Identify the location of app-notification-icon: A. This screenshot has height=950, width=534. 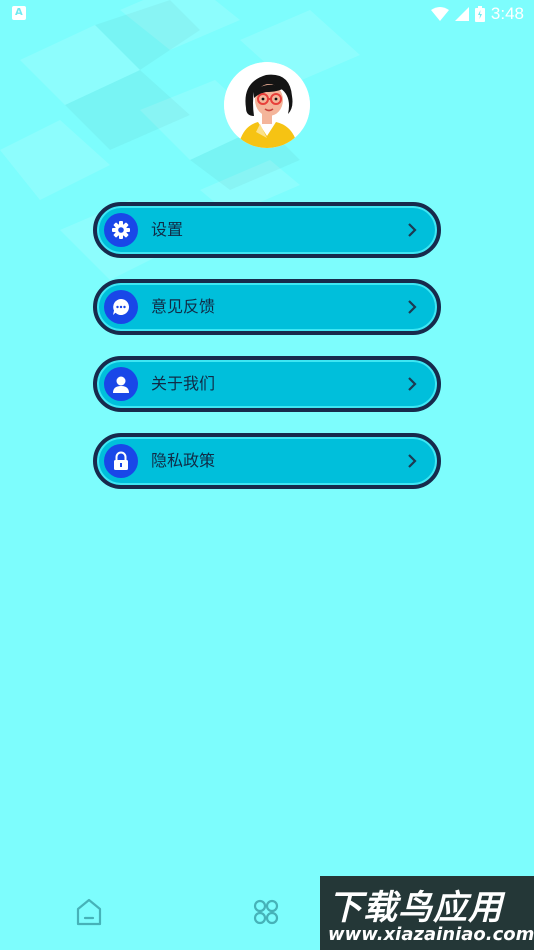
(19, 13).